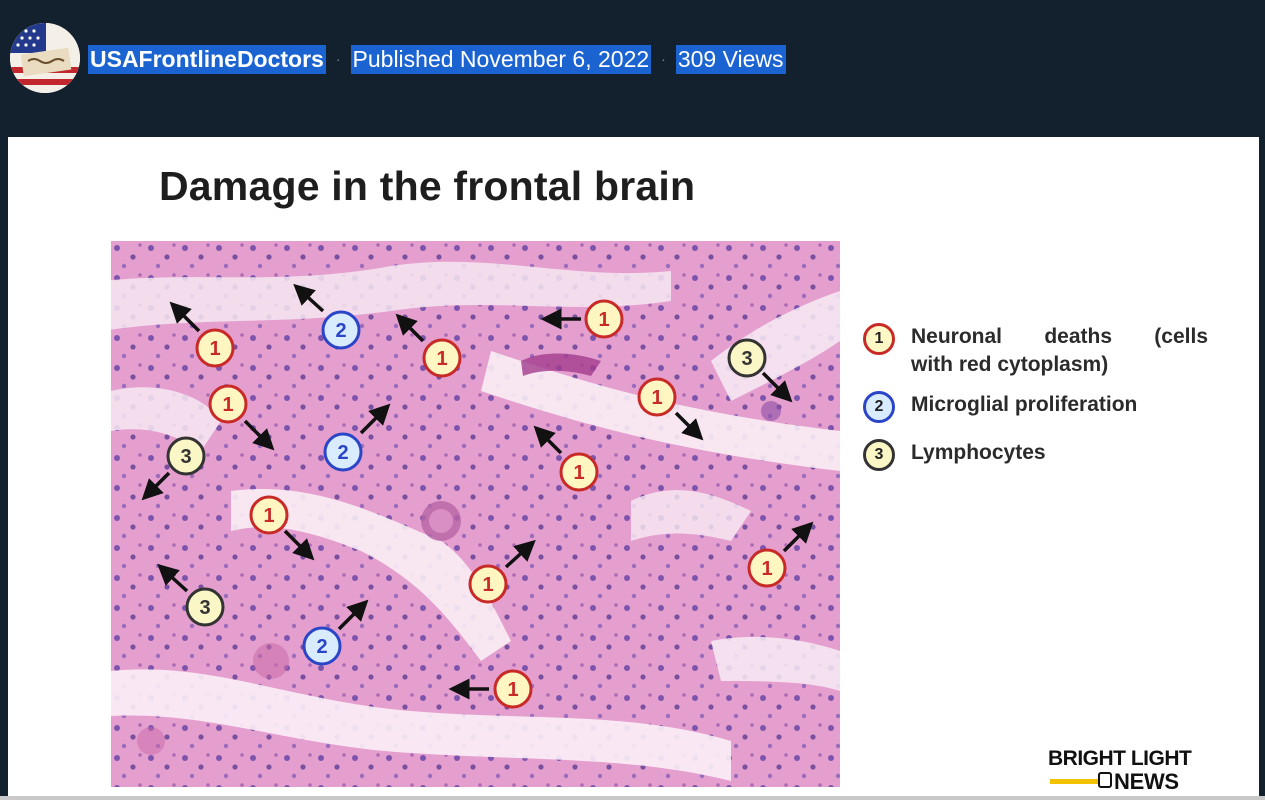 The width and height of the screenshot is (1265, 800). What do you see at coordinates (957, 336) in the screenshot?
I see `legend-word: Neuronal` at bounding box center [957, 336].